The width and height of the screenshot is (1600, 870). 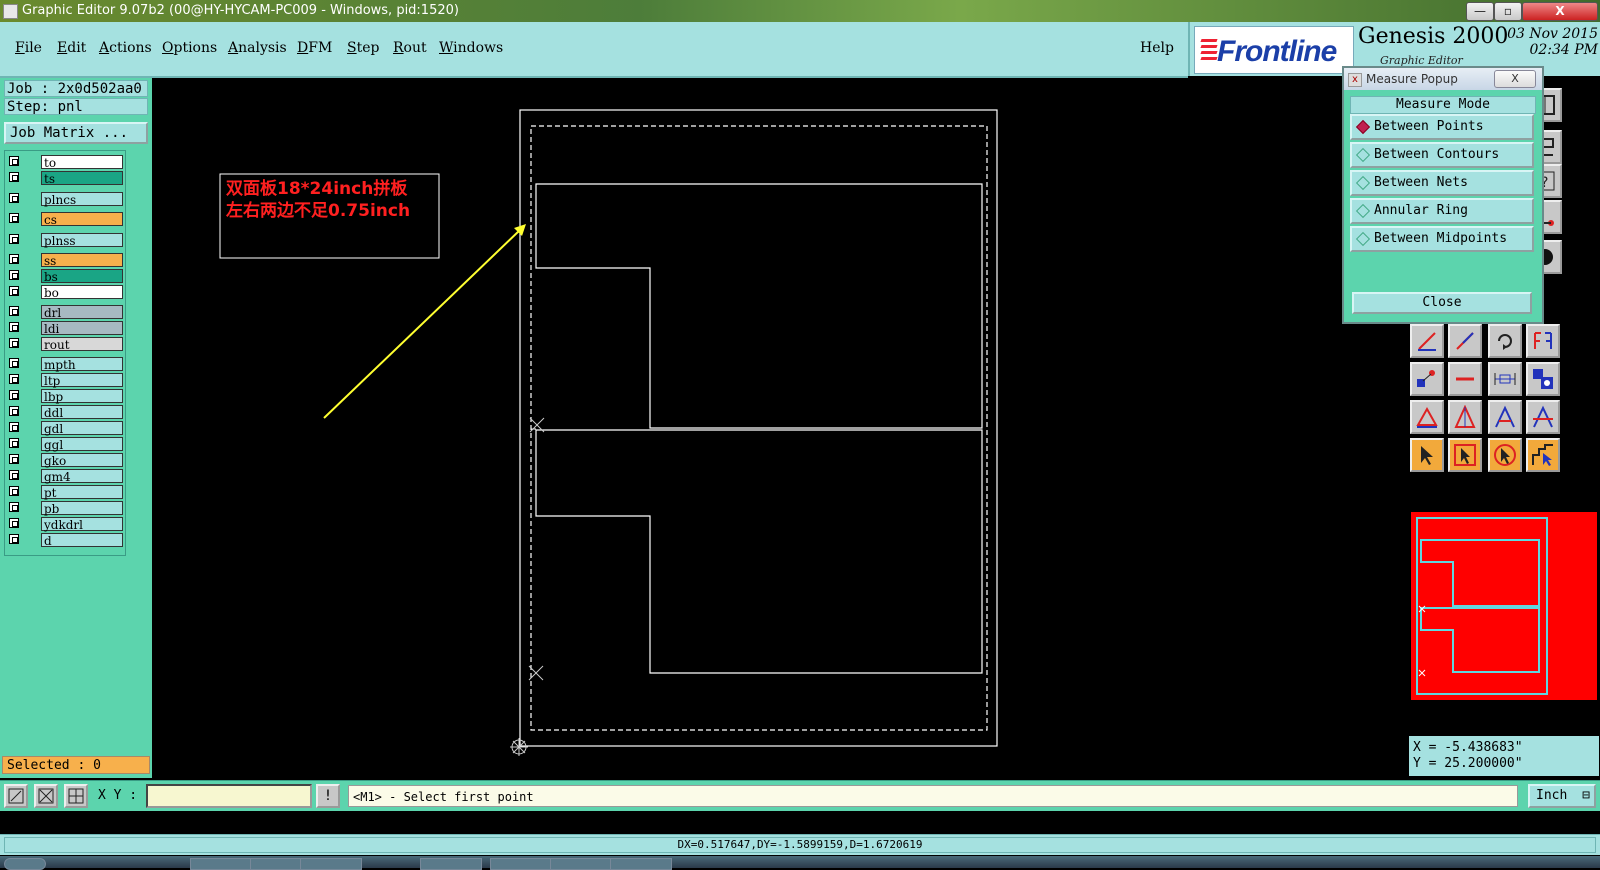 What do you see at coordinates (471, 48) in the screenshot?
I see `menu-windows: Windows` at bounding box center [471, 48].